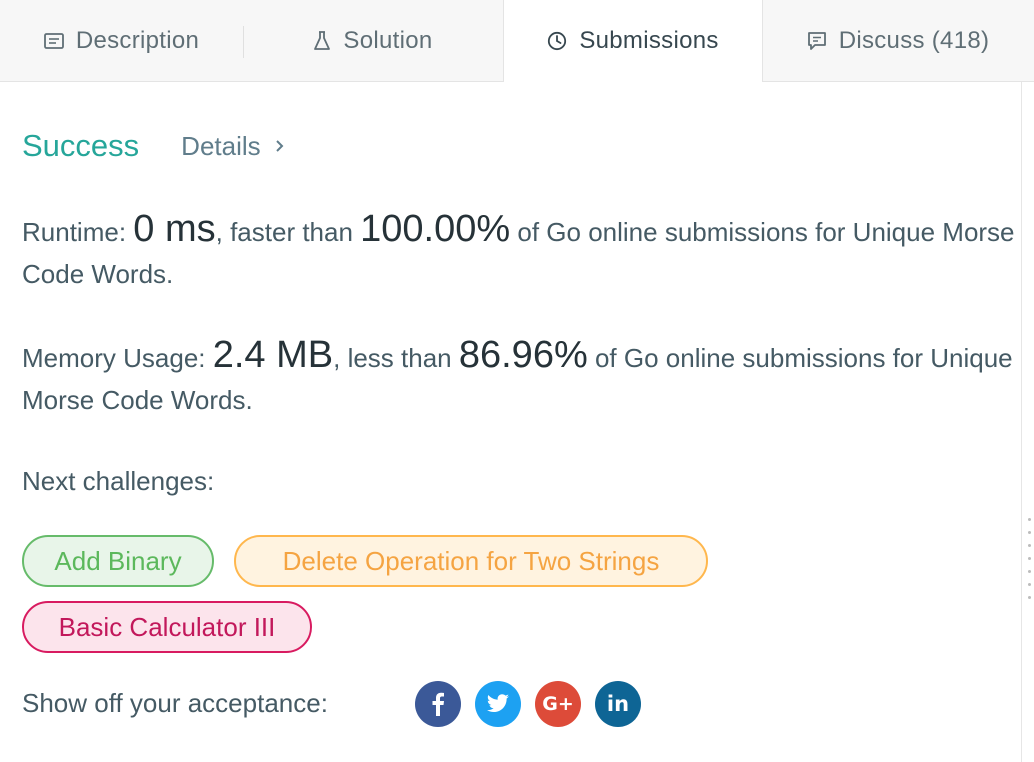  Describe the element at coordinates (914, 40) in the screenshot. I see `tab-discuss-label: Discuss (418)` at that location.